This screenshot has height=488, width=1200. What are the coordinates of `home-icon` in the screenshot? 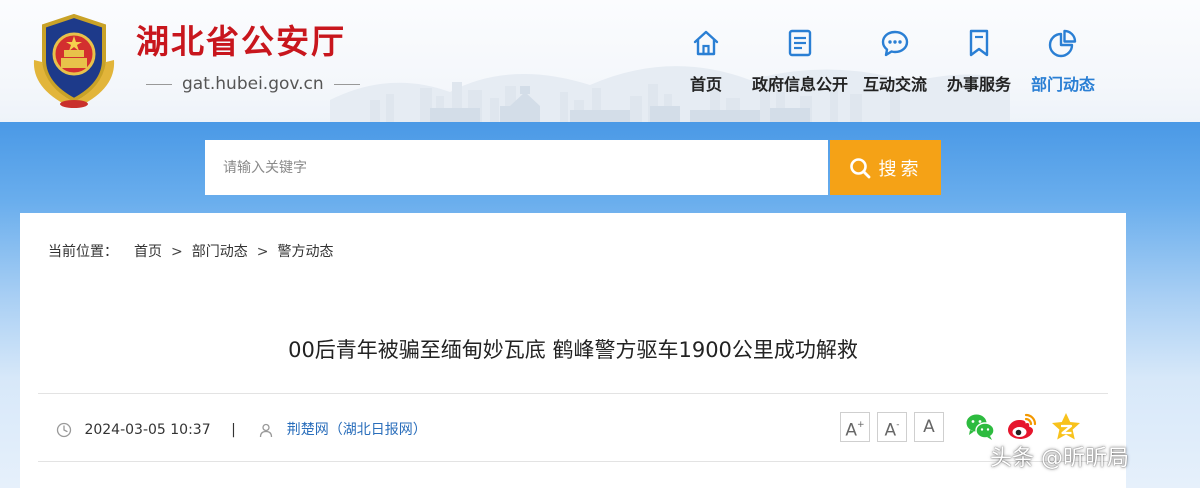 It's located at (706, 43).